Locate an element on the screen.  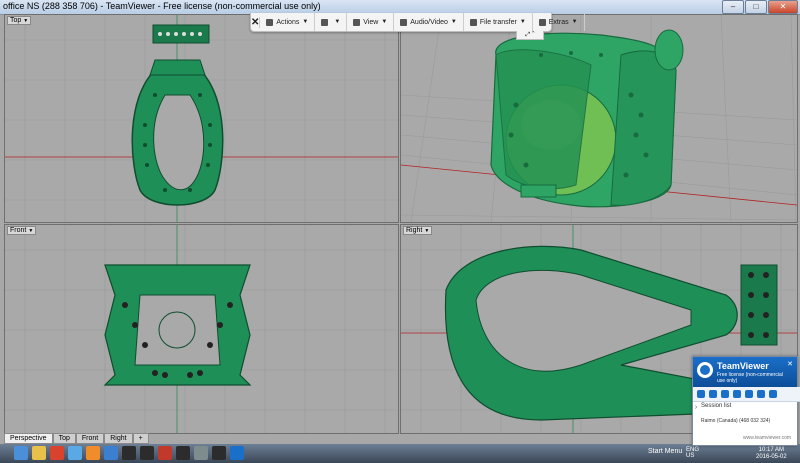
app5-icon is located at coordinates (201, 453).